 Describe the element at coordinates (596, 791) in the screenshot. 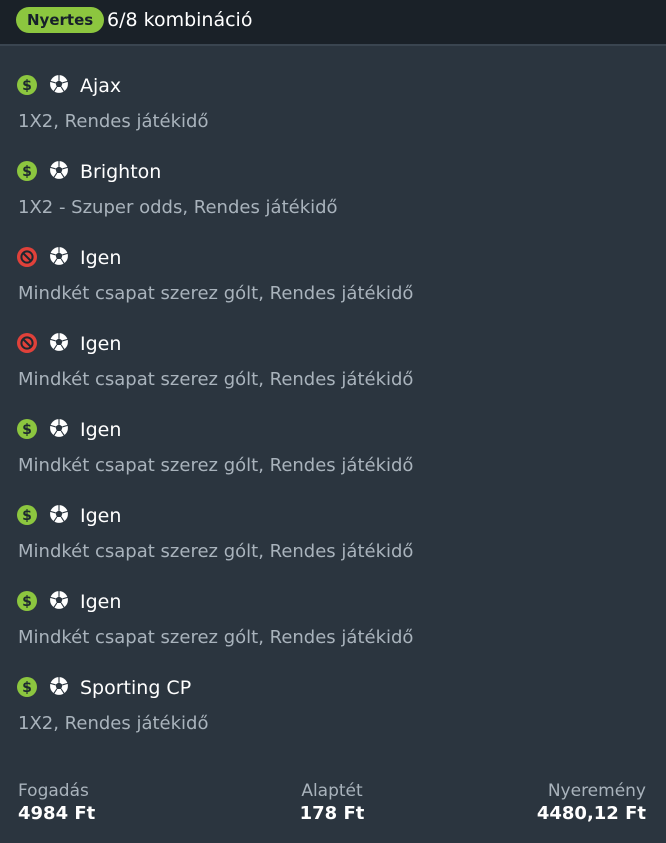

I see `winnings-label: Nyeremény` at that location.